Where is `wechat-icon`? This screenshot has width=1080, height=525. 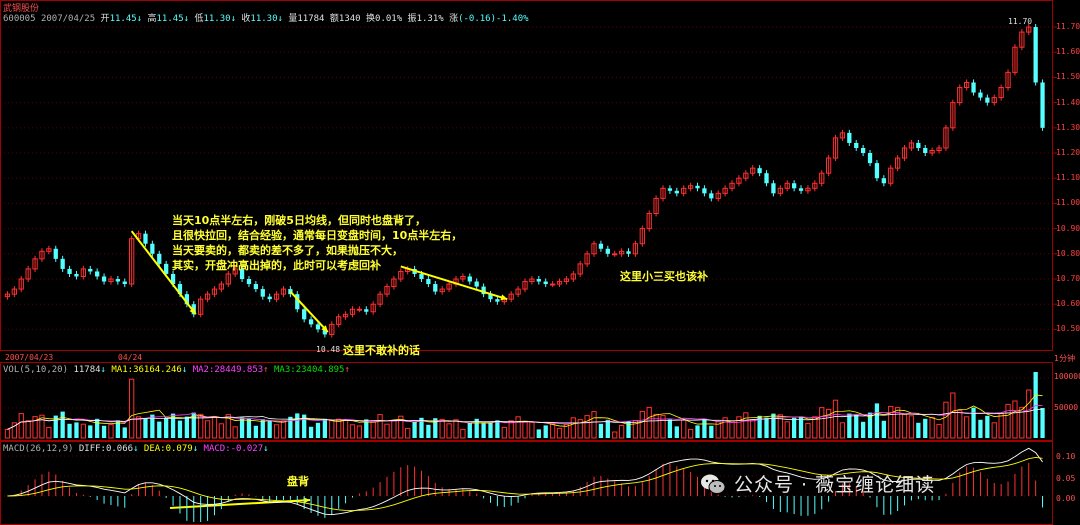
wechat-icon is located at coordinates (713, 484).